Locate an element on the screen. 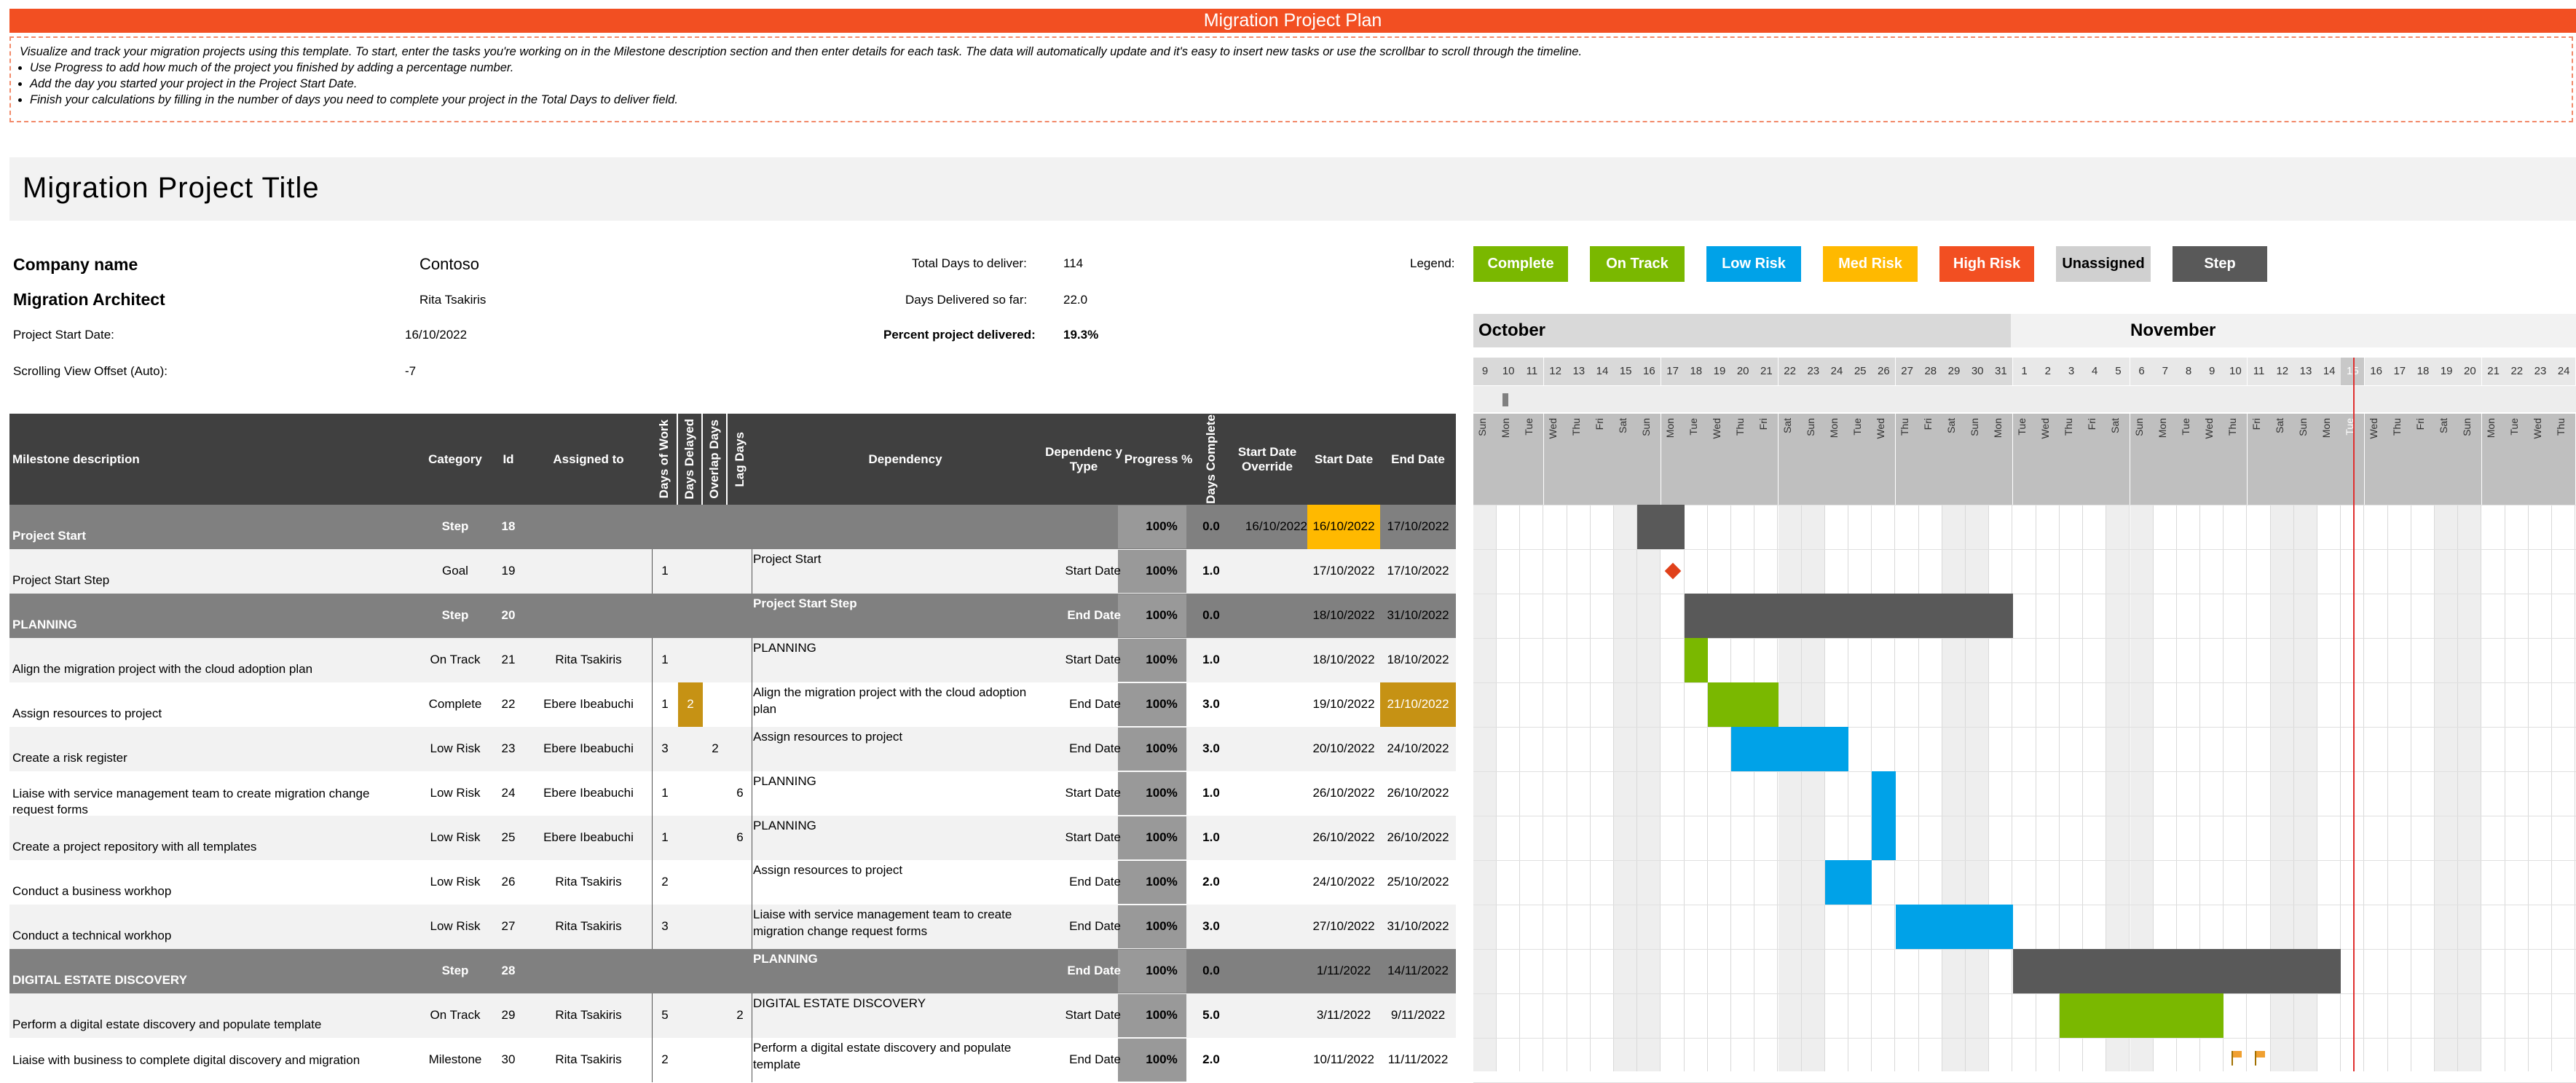 Image resolution: width=2576 pixels, height=1083 pixels. cell-start: 16/10/2022 is located at coordinates (1343, 526).